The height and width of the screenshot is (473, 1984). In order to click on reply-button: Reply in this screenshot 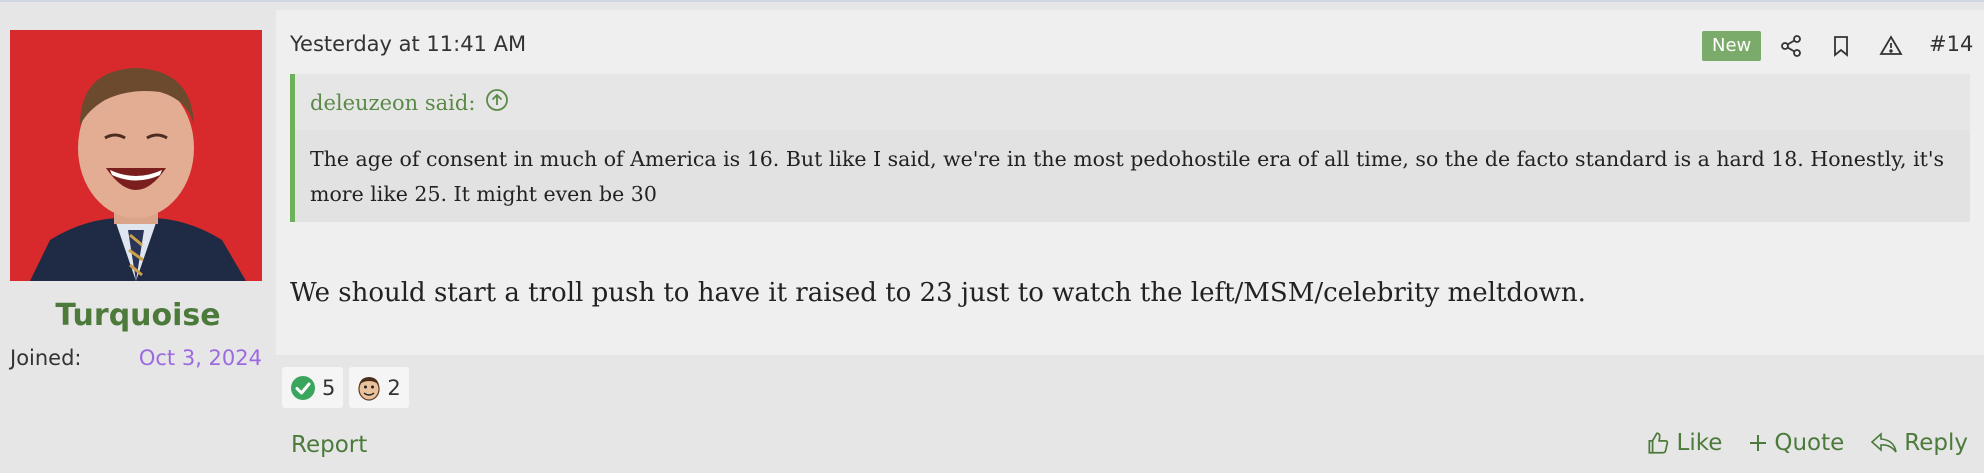, I will do `click(1919, 443)`.